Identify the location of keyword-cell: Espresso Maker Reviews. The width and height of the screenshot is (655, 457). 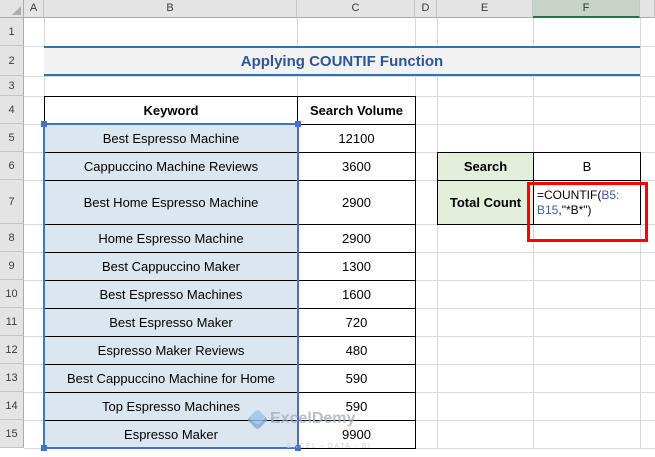
(171, 351).